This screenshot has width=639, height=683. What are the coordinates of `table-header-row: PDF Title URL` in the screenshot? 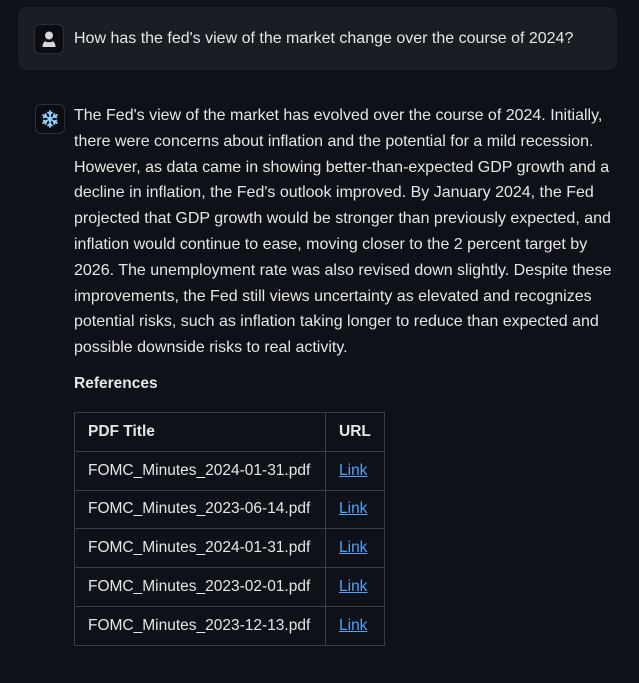 It's located at (229, 432).